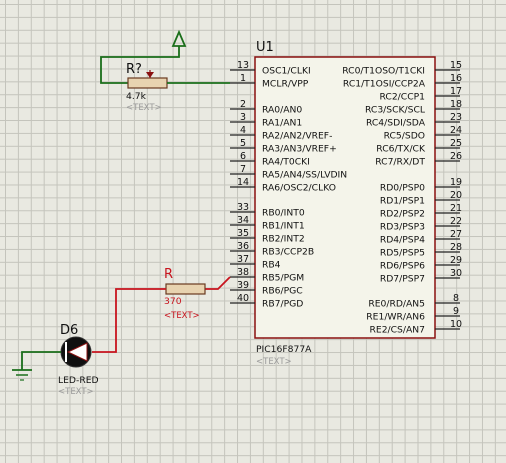 The image size is (506, 463). What do you see at coordinates (456, 273) in the screenshot?
I see `pin-number: 30` at bounding box center [456, 273].